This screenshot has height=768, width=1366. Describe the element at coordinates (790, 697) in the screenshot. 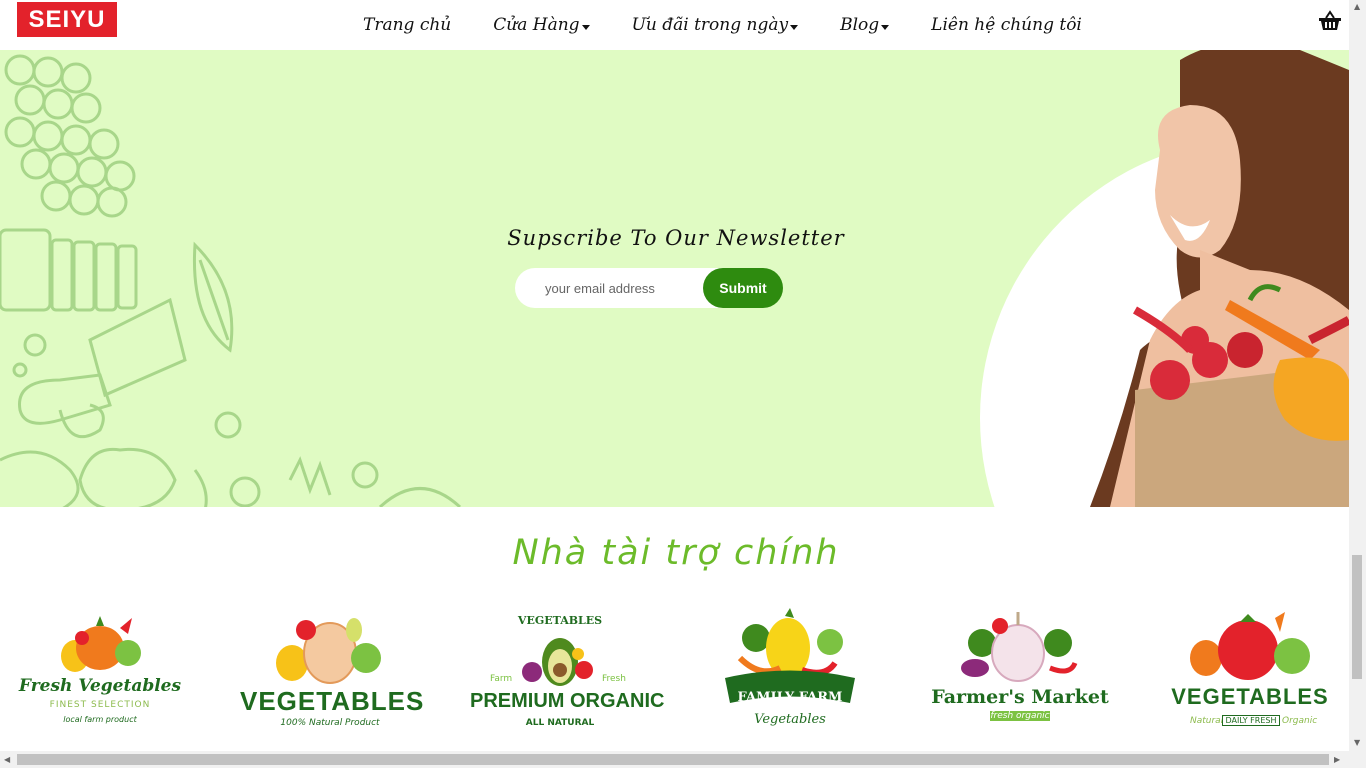

I see `sponsor-name: FAMILY FARM` at that location.